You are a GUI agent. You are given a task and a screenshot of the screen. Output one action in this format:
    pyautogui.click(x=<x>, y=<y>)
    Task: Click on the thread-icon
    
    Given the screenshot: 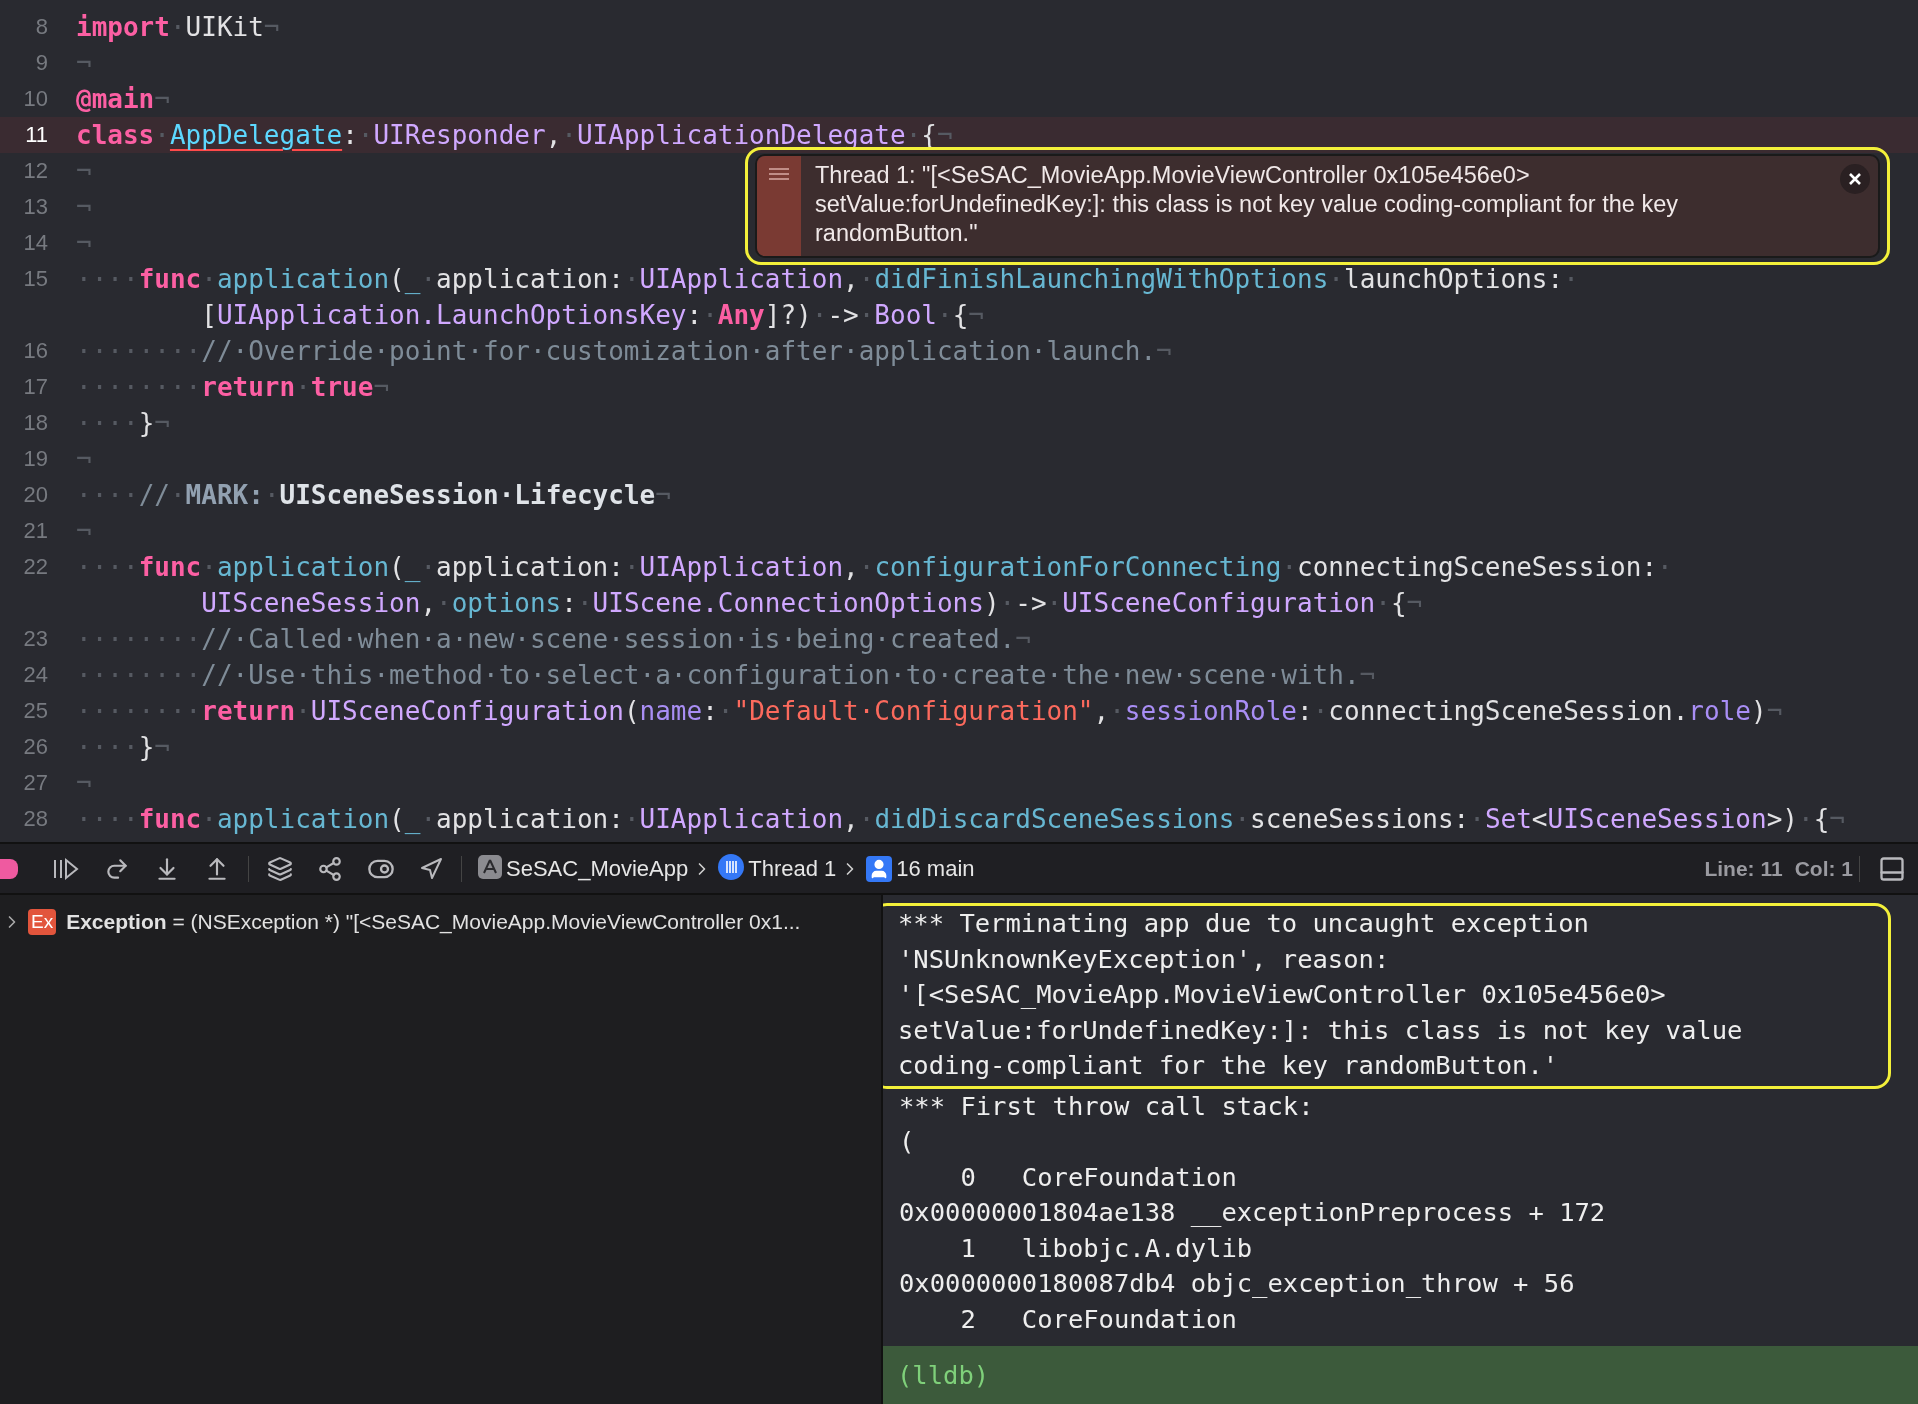 What is the action you would take?
    pyautogui.click(x=731, y=866)
    